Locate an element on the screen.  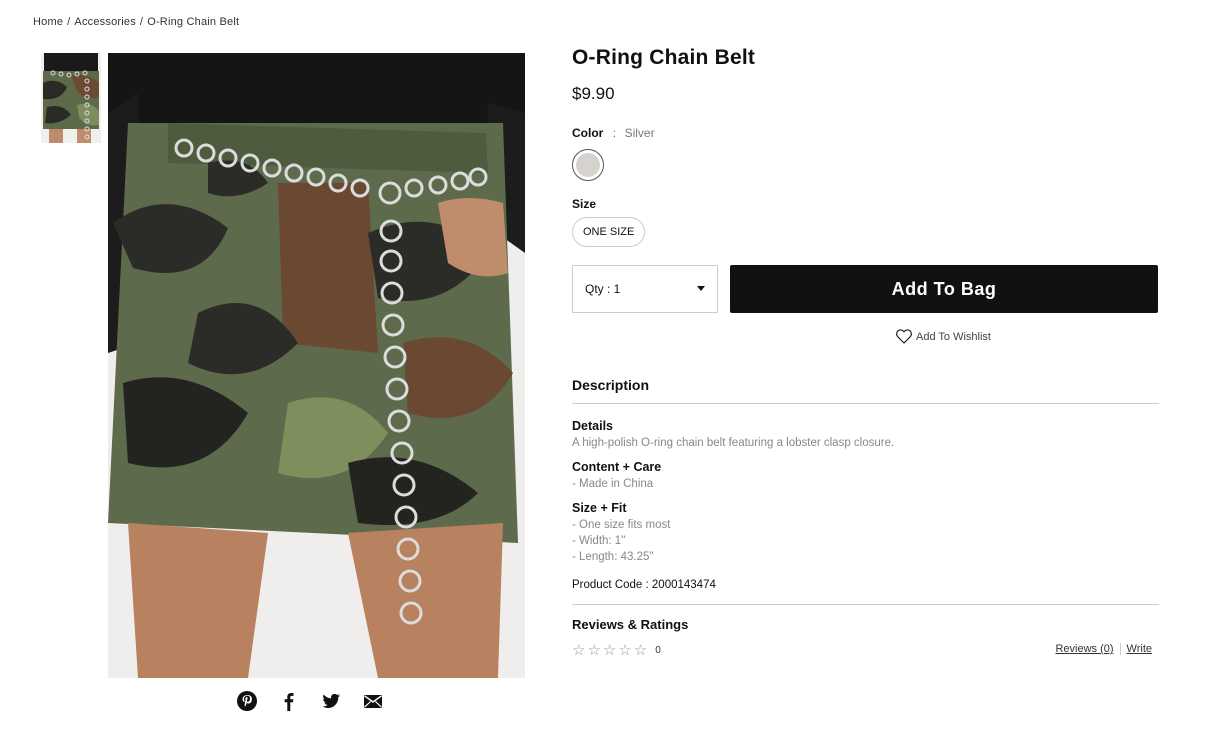
product-title: O-Ring Chain Belt is located at coordinates (664, 57).